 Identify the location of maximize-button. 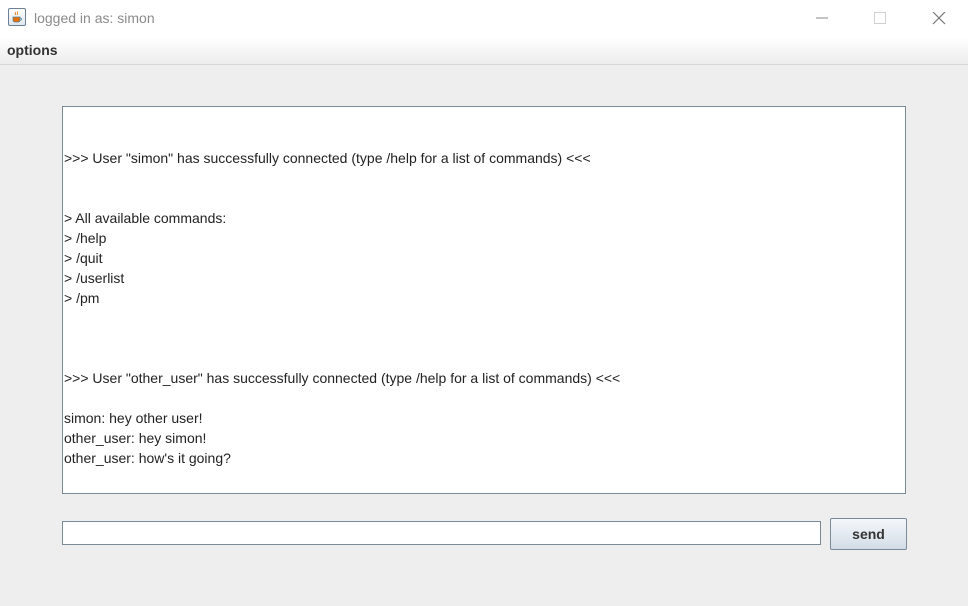
(880, 18).